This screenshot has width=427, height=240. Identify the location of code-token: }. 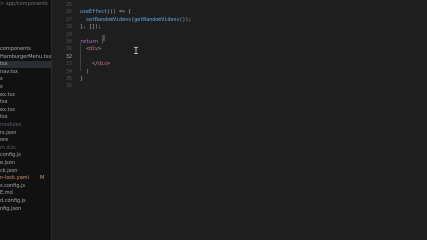
(82, 79).